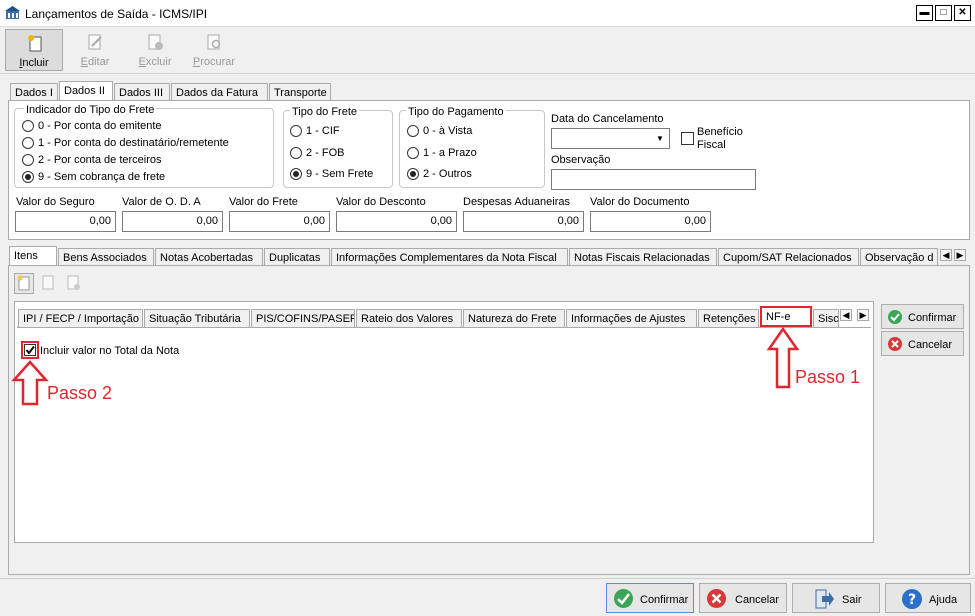 The image size is (975, 616). Describe the element at coordinates (30, 350) in the screenshot. I see `incluir-total-checkbox` at that location.